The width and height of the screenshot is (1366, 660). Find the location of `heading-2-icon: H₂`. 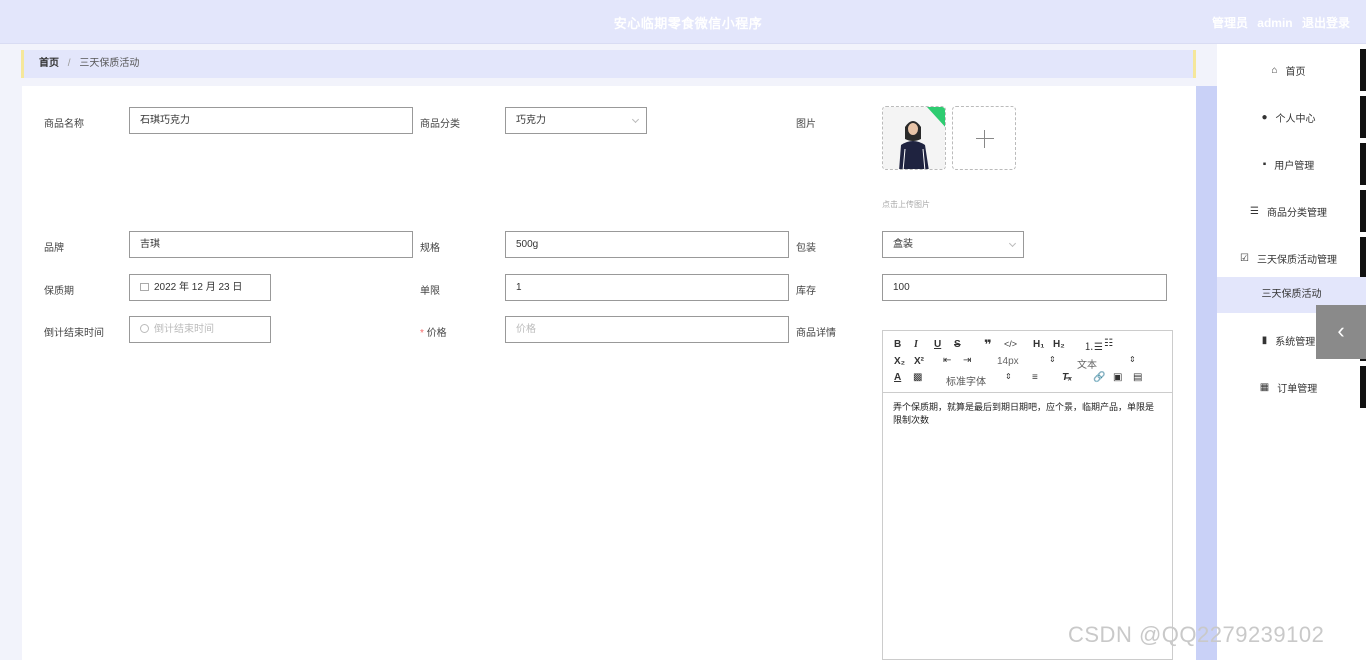

heading-2-icon: H₂ is located at coordinates (1059, 344).